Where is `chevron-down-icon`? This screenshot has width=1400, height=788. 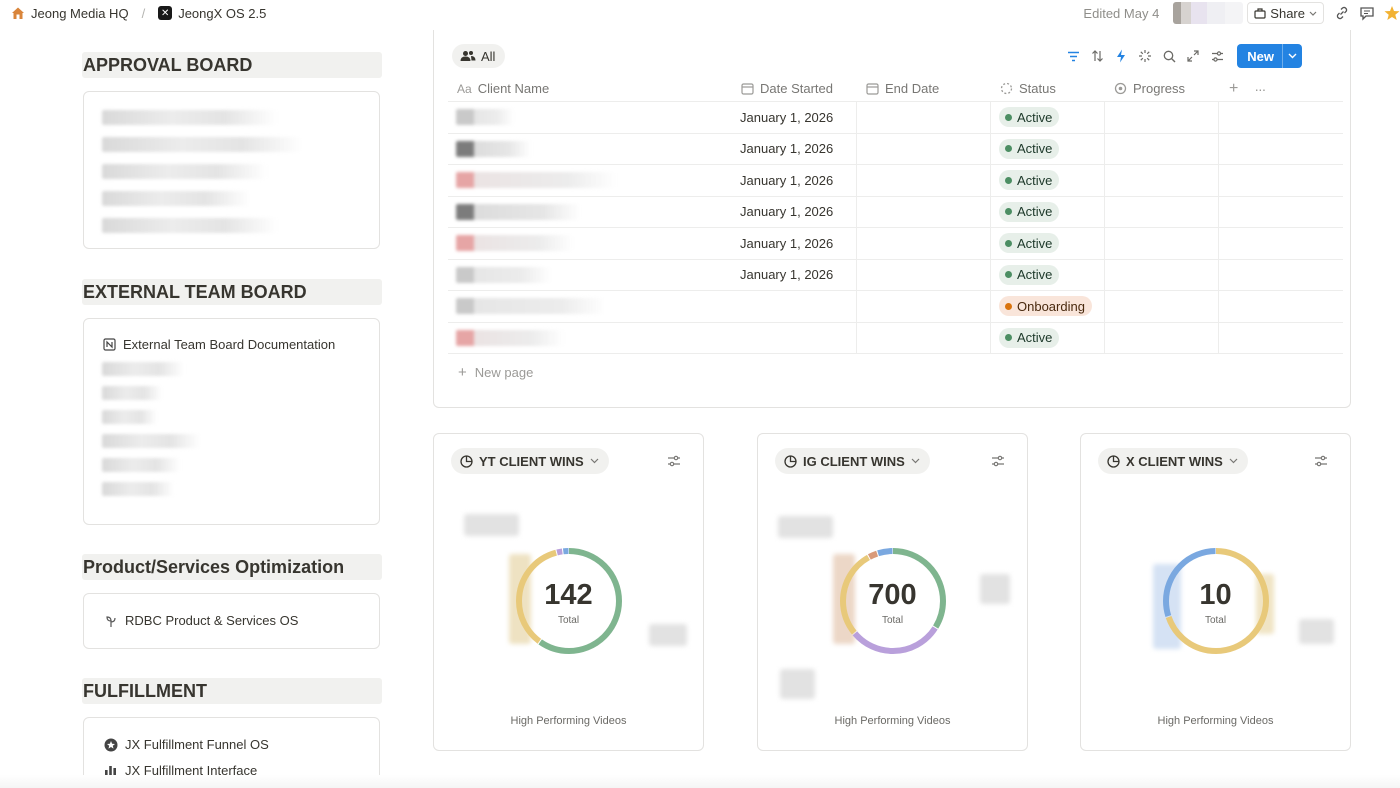
chevron-down-icon is located at coordinates (1292, 56).